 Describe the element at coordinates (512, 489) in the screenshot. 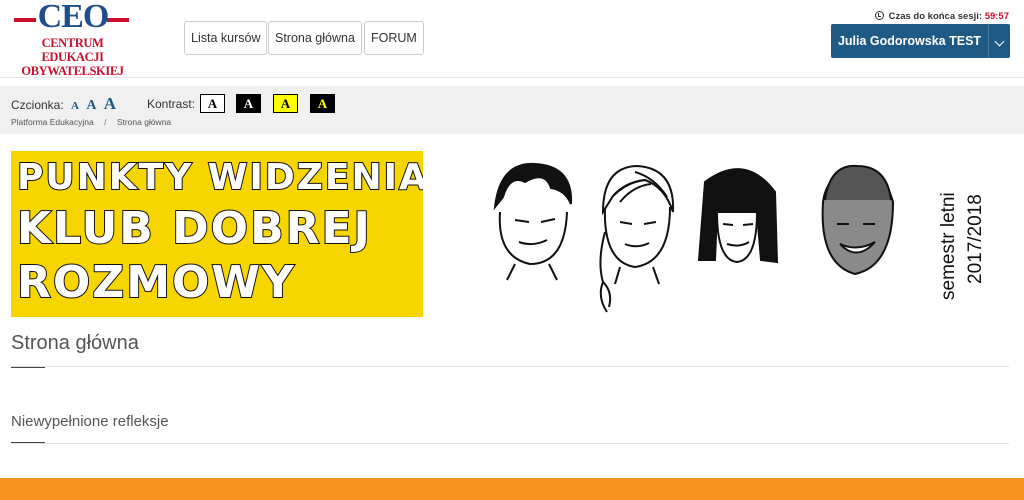

I see `orange-panel` at that location.